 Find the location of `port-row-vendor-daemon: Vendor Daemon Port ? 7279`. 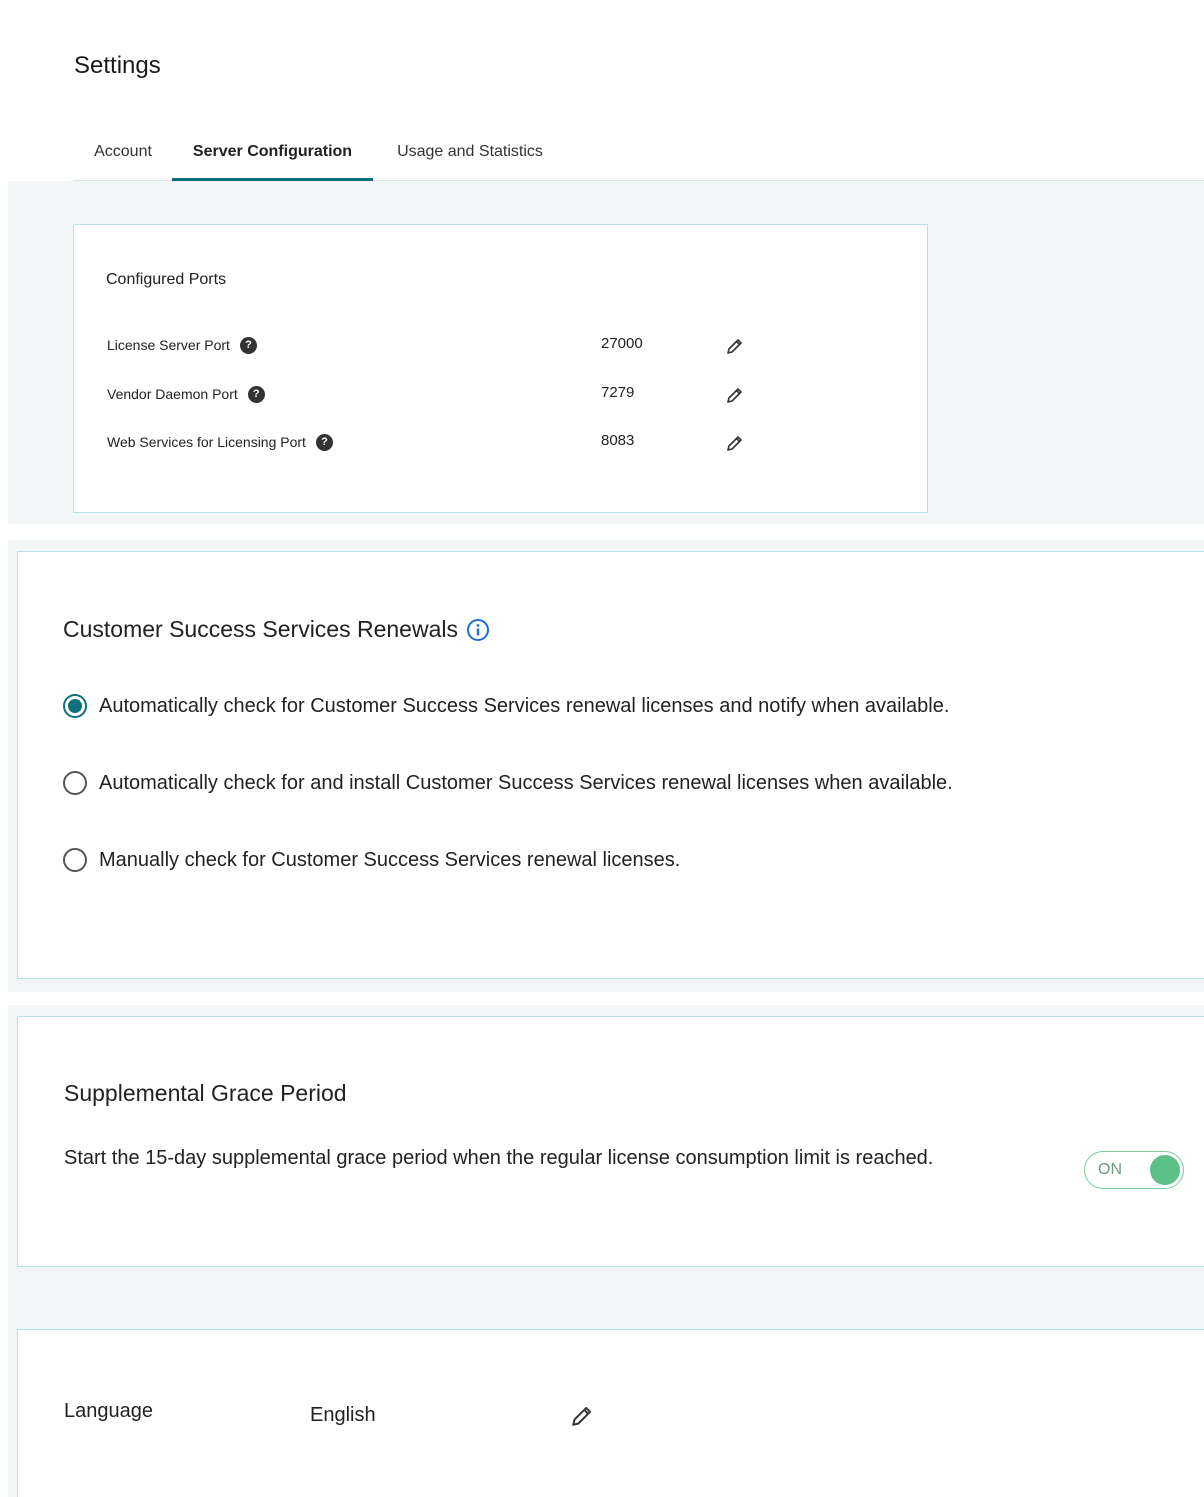

port-row-vendor-daemon: Vendor Daemon Port ? 7279 is located at coordinates (501, 397).